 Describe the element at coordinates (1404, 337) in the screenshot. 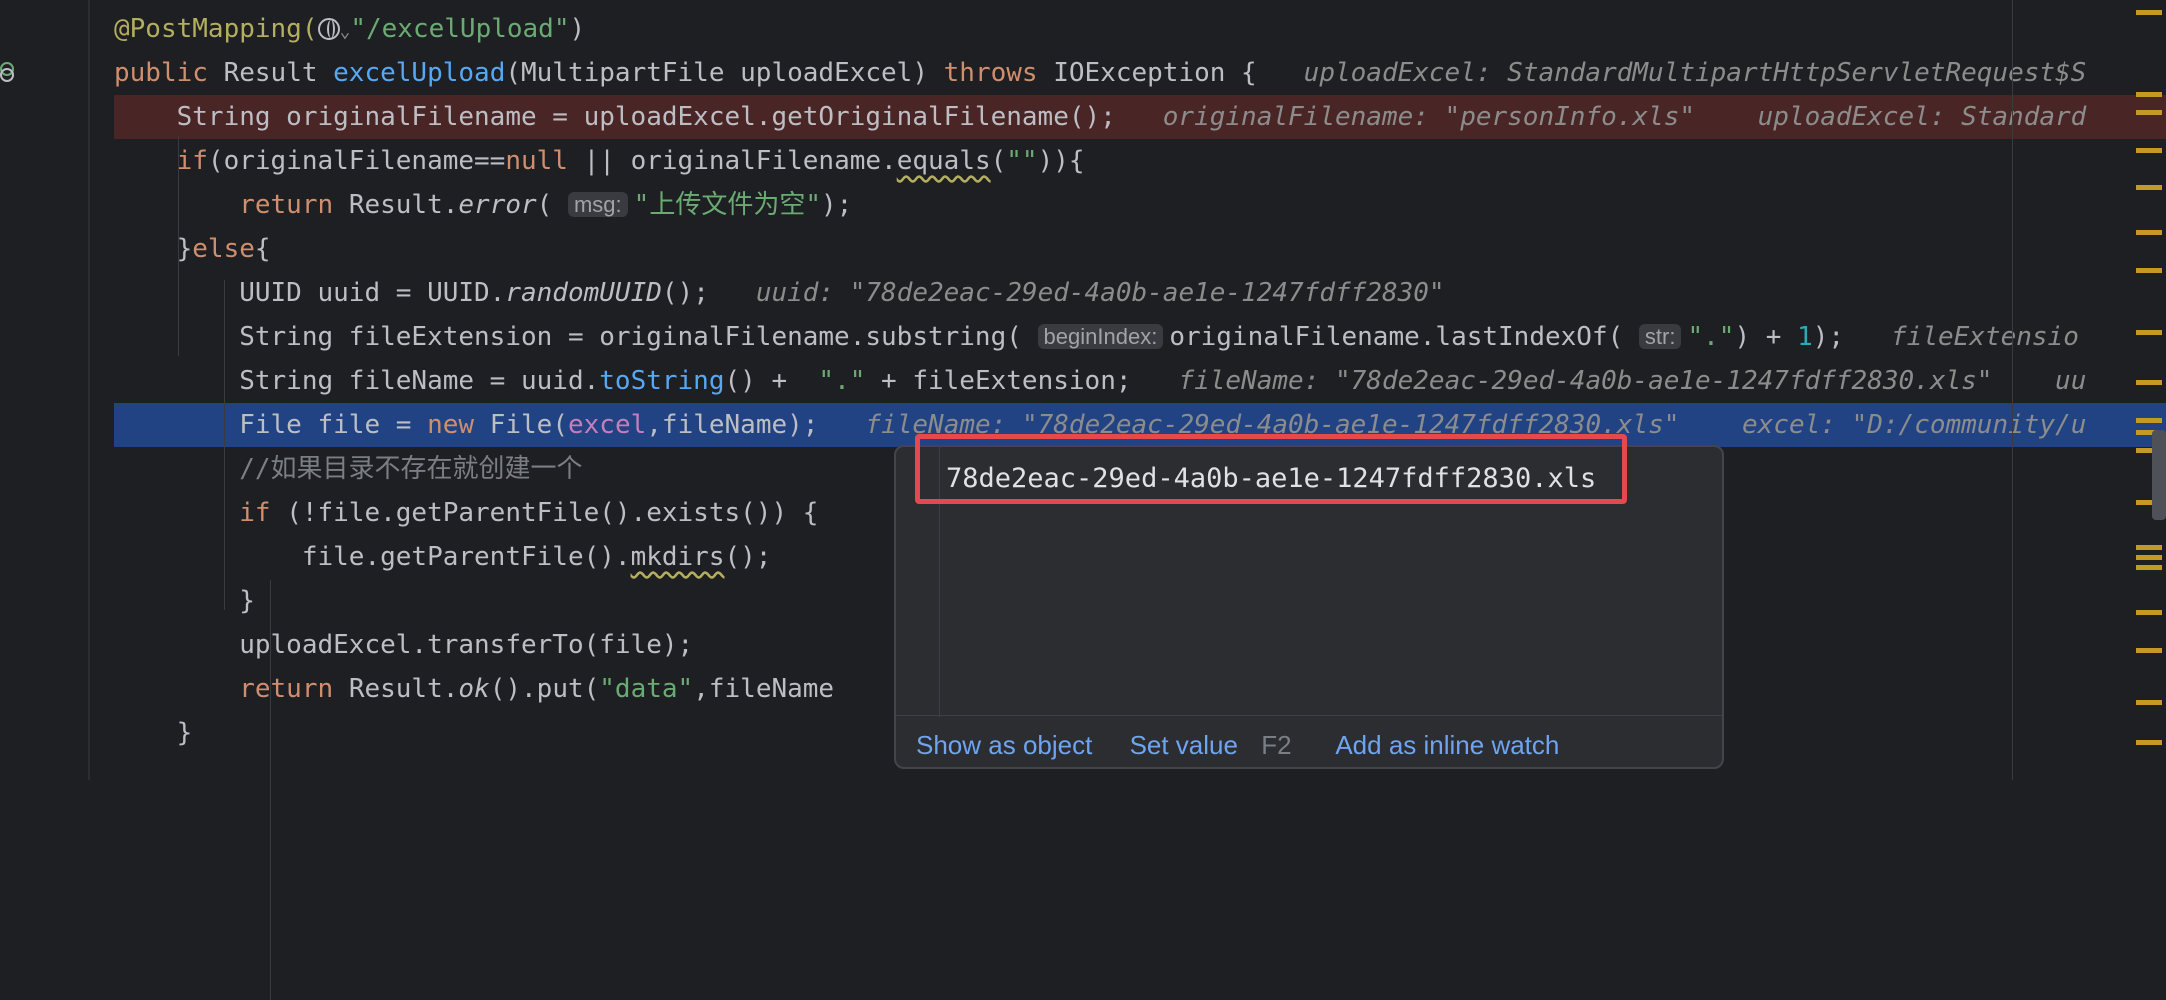

I see `code-token: originalFilename.lastIndexOf(` at that location.